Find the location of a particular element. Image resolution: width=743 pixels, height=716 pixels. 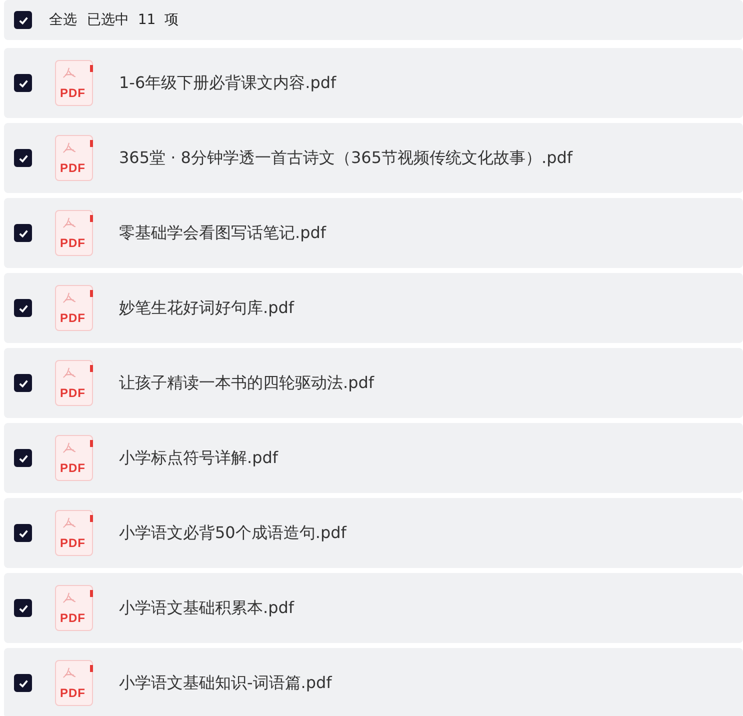

file-row: PDF 让孩子精读一本书的四轮驱动法.pdf is located at coordinates (373, 383).